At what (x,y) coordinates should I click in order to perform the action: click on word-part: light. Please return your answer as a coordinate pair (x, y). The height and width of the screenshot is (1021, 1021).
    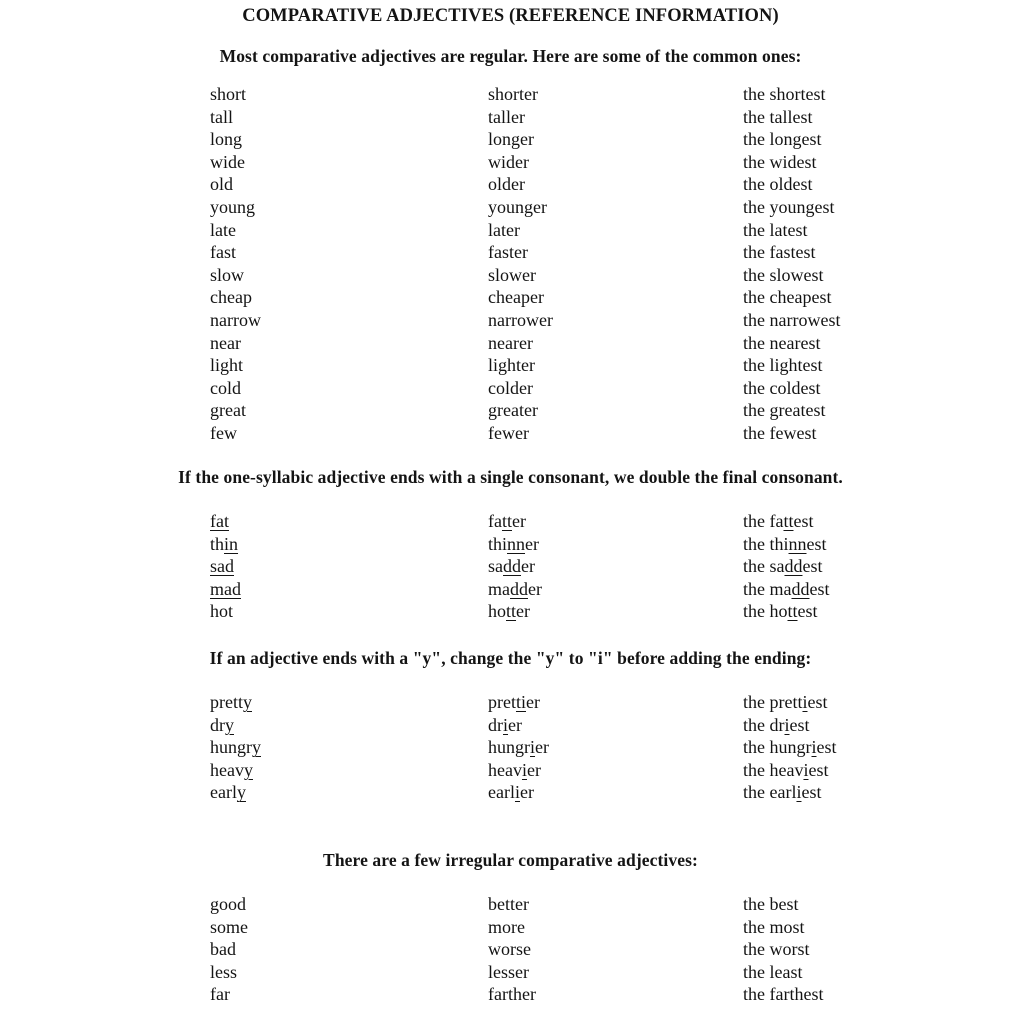
    Looking at the image, I should click on (227, 365).